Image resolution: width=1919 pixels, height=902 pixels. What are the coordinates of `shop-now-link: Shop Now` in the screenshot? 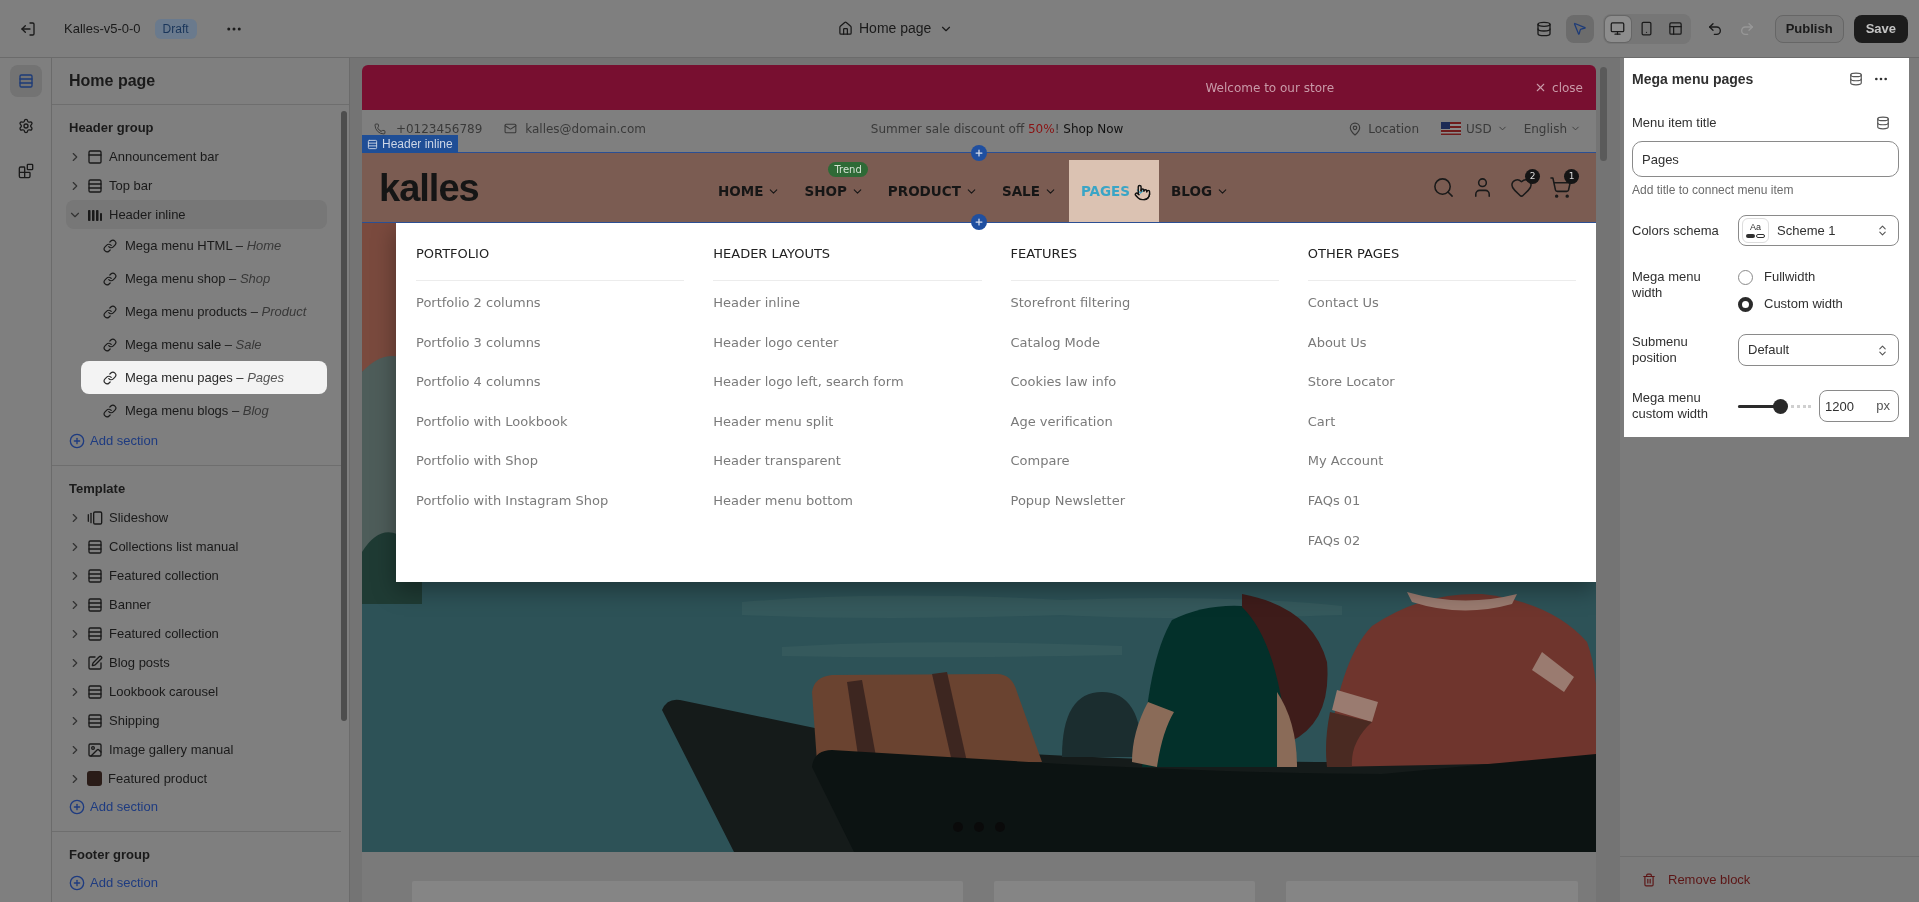 It's located at (1093, 128).